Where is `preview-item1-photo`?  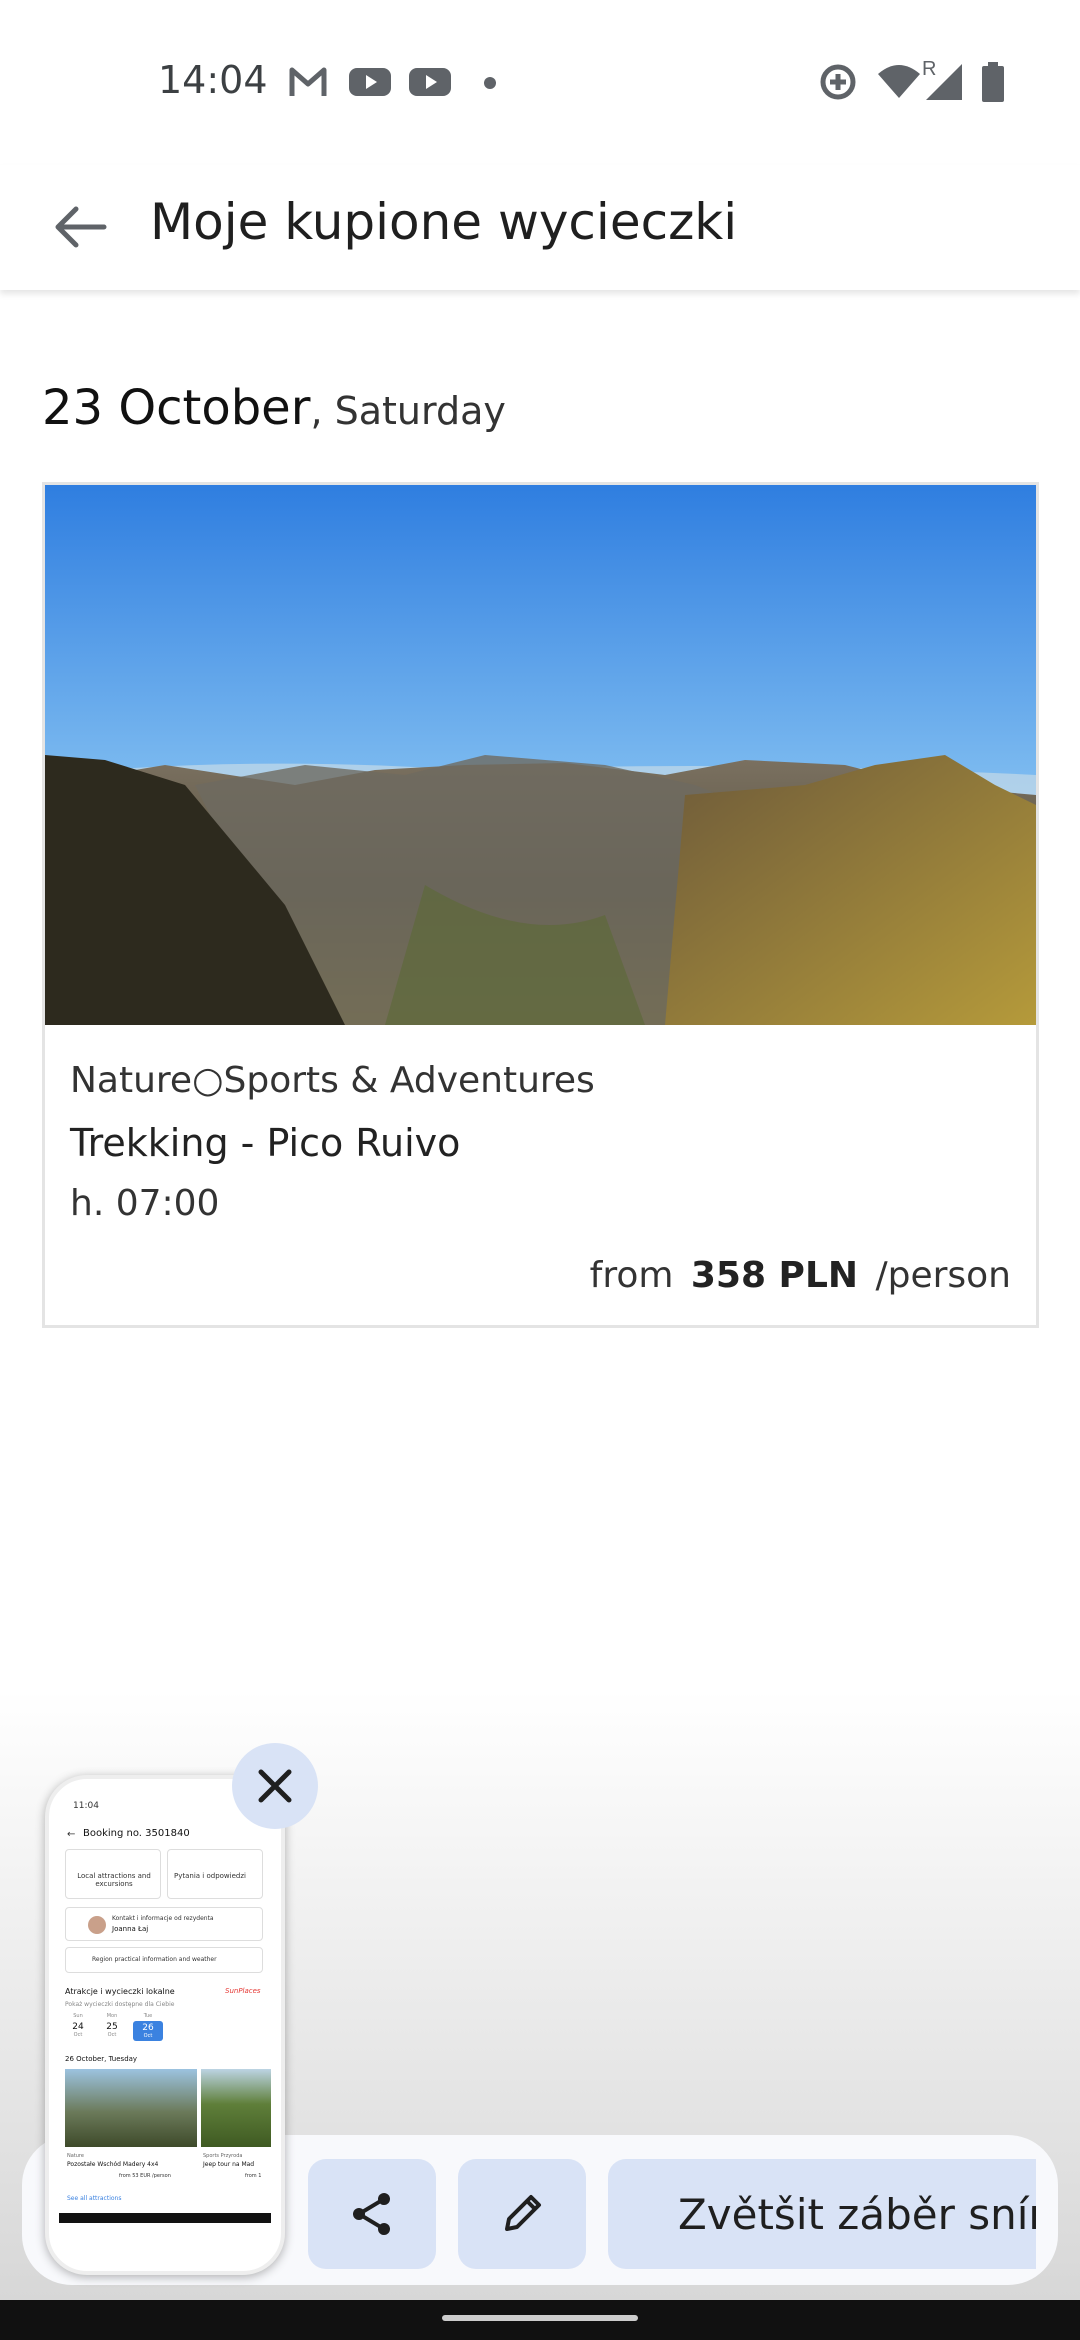
preview-item1-photo is located at coordinates (131, 2108).